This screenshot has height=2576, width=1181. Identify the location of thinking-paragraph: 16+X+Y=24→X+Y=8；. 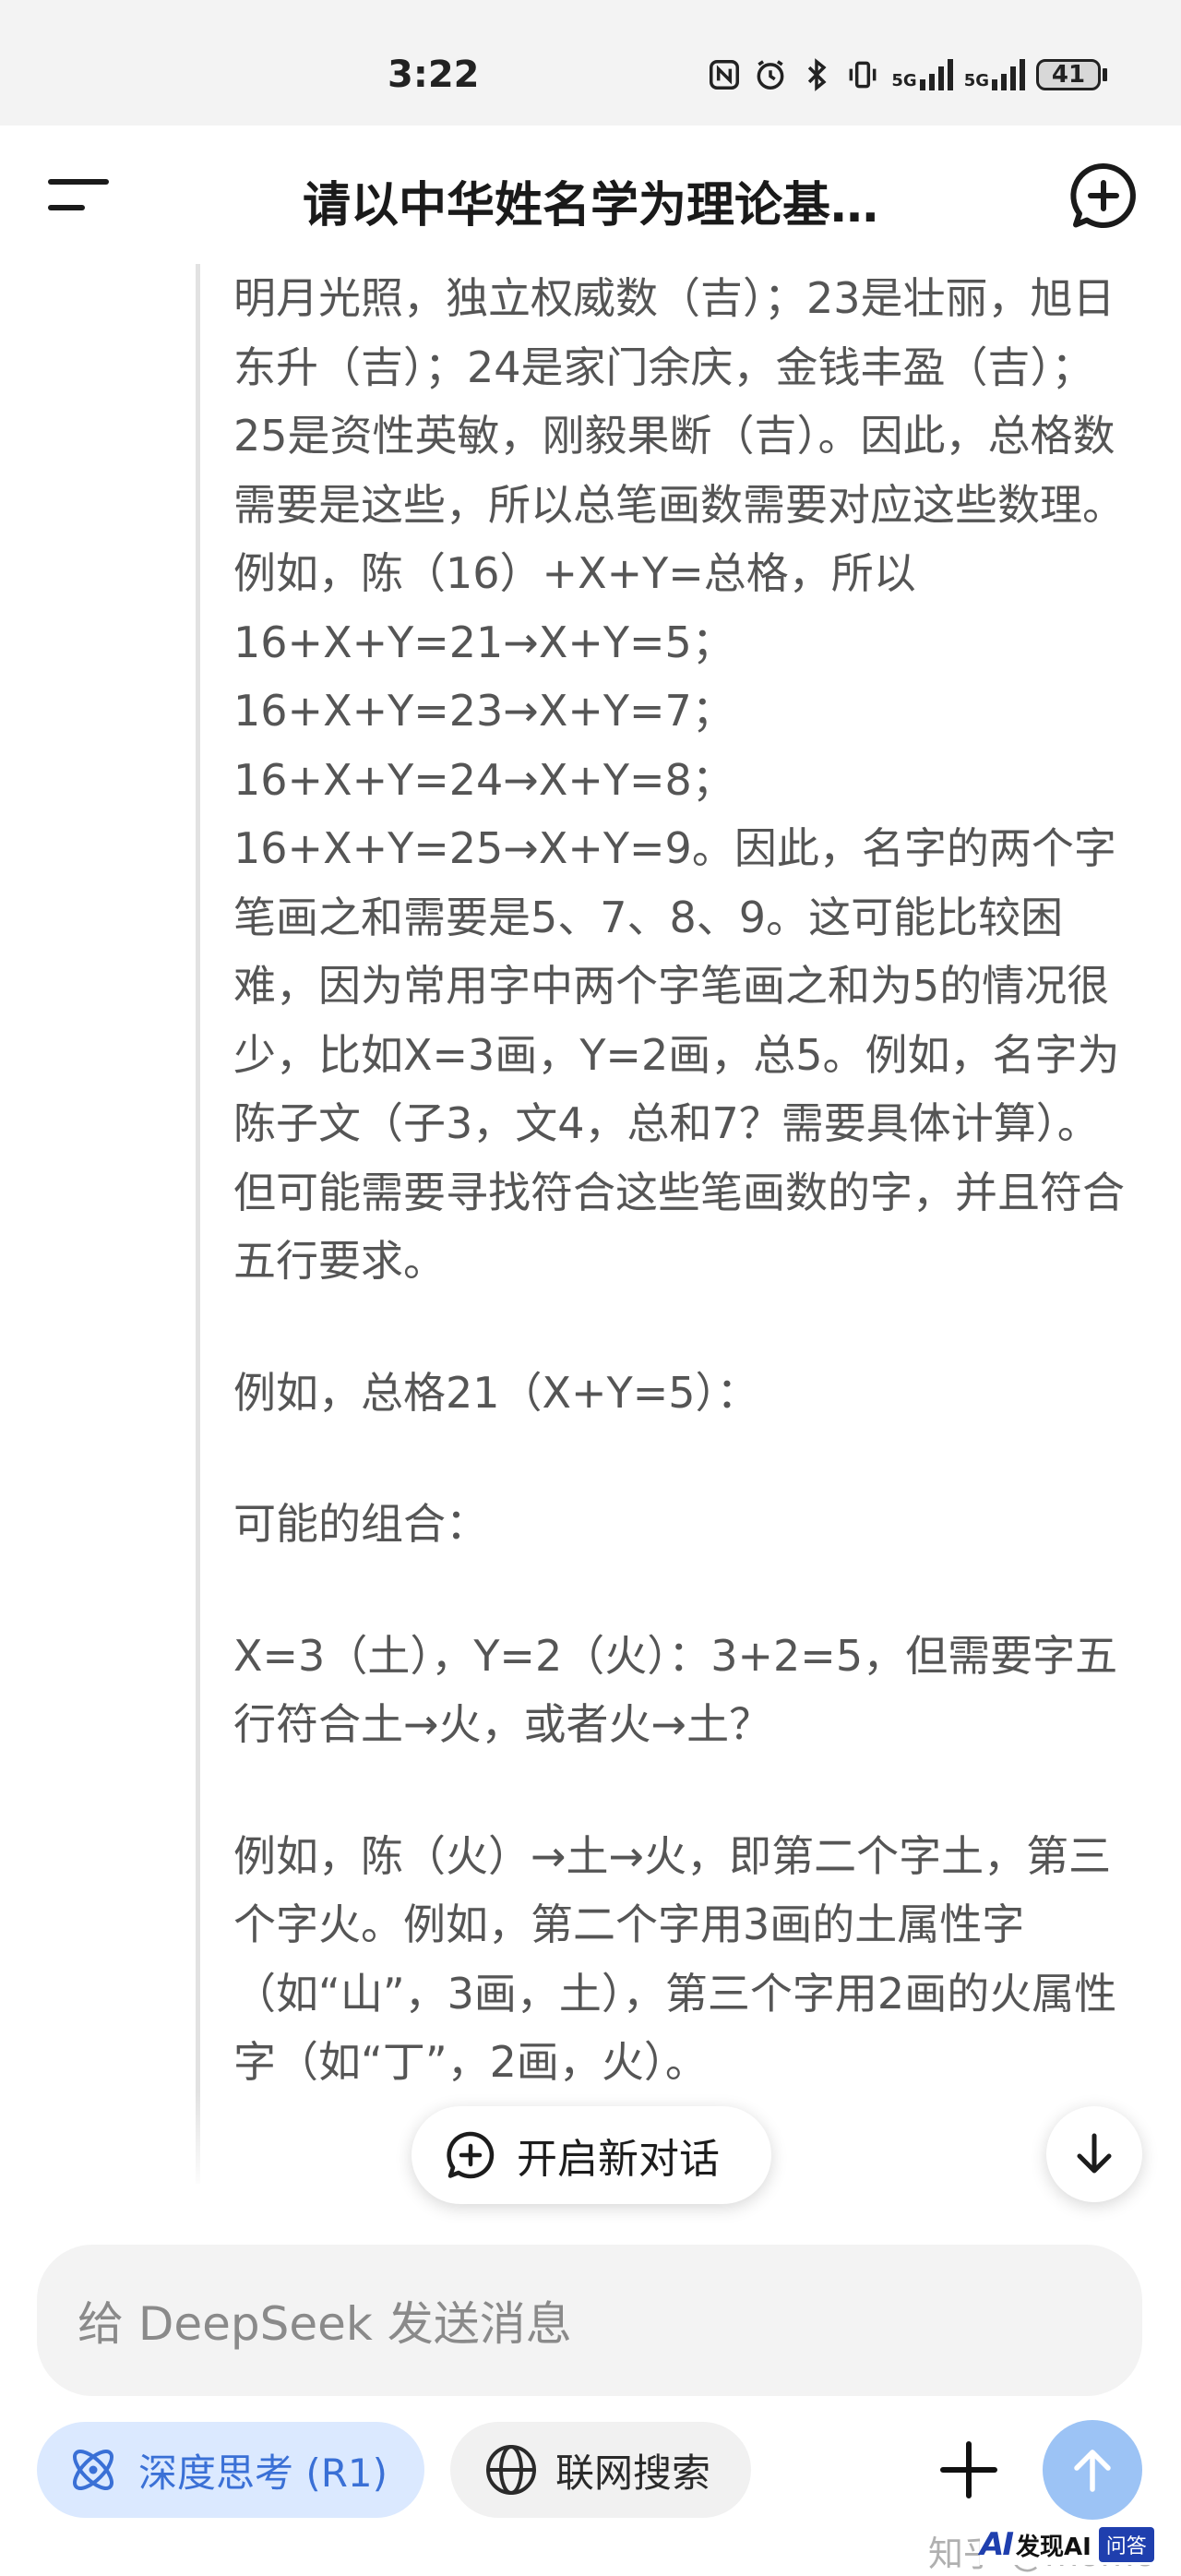
(483, 780).